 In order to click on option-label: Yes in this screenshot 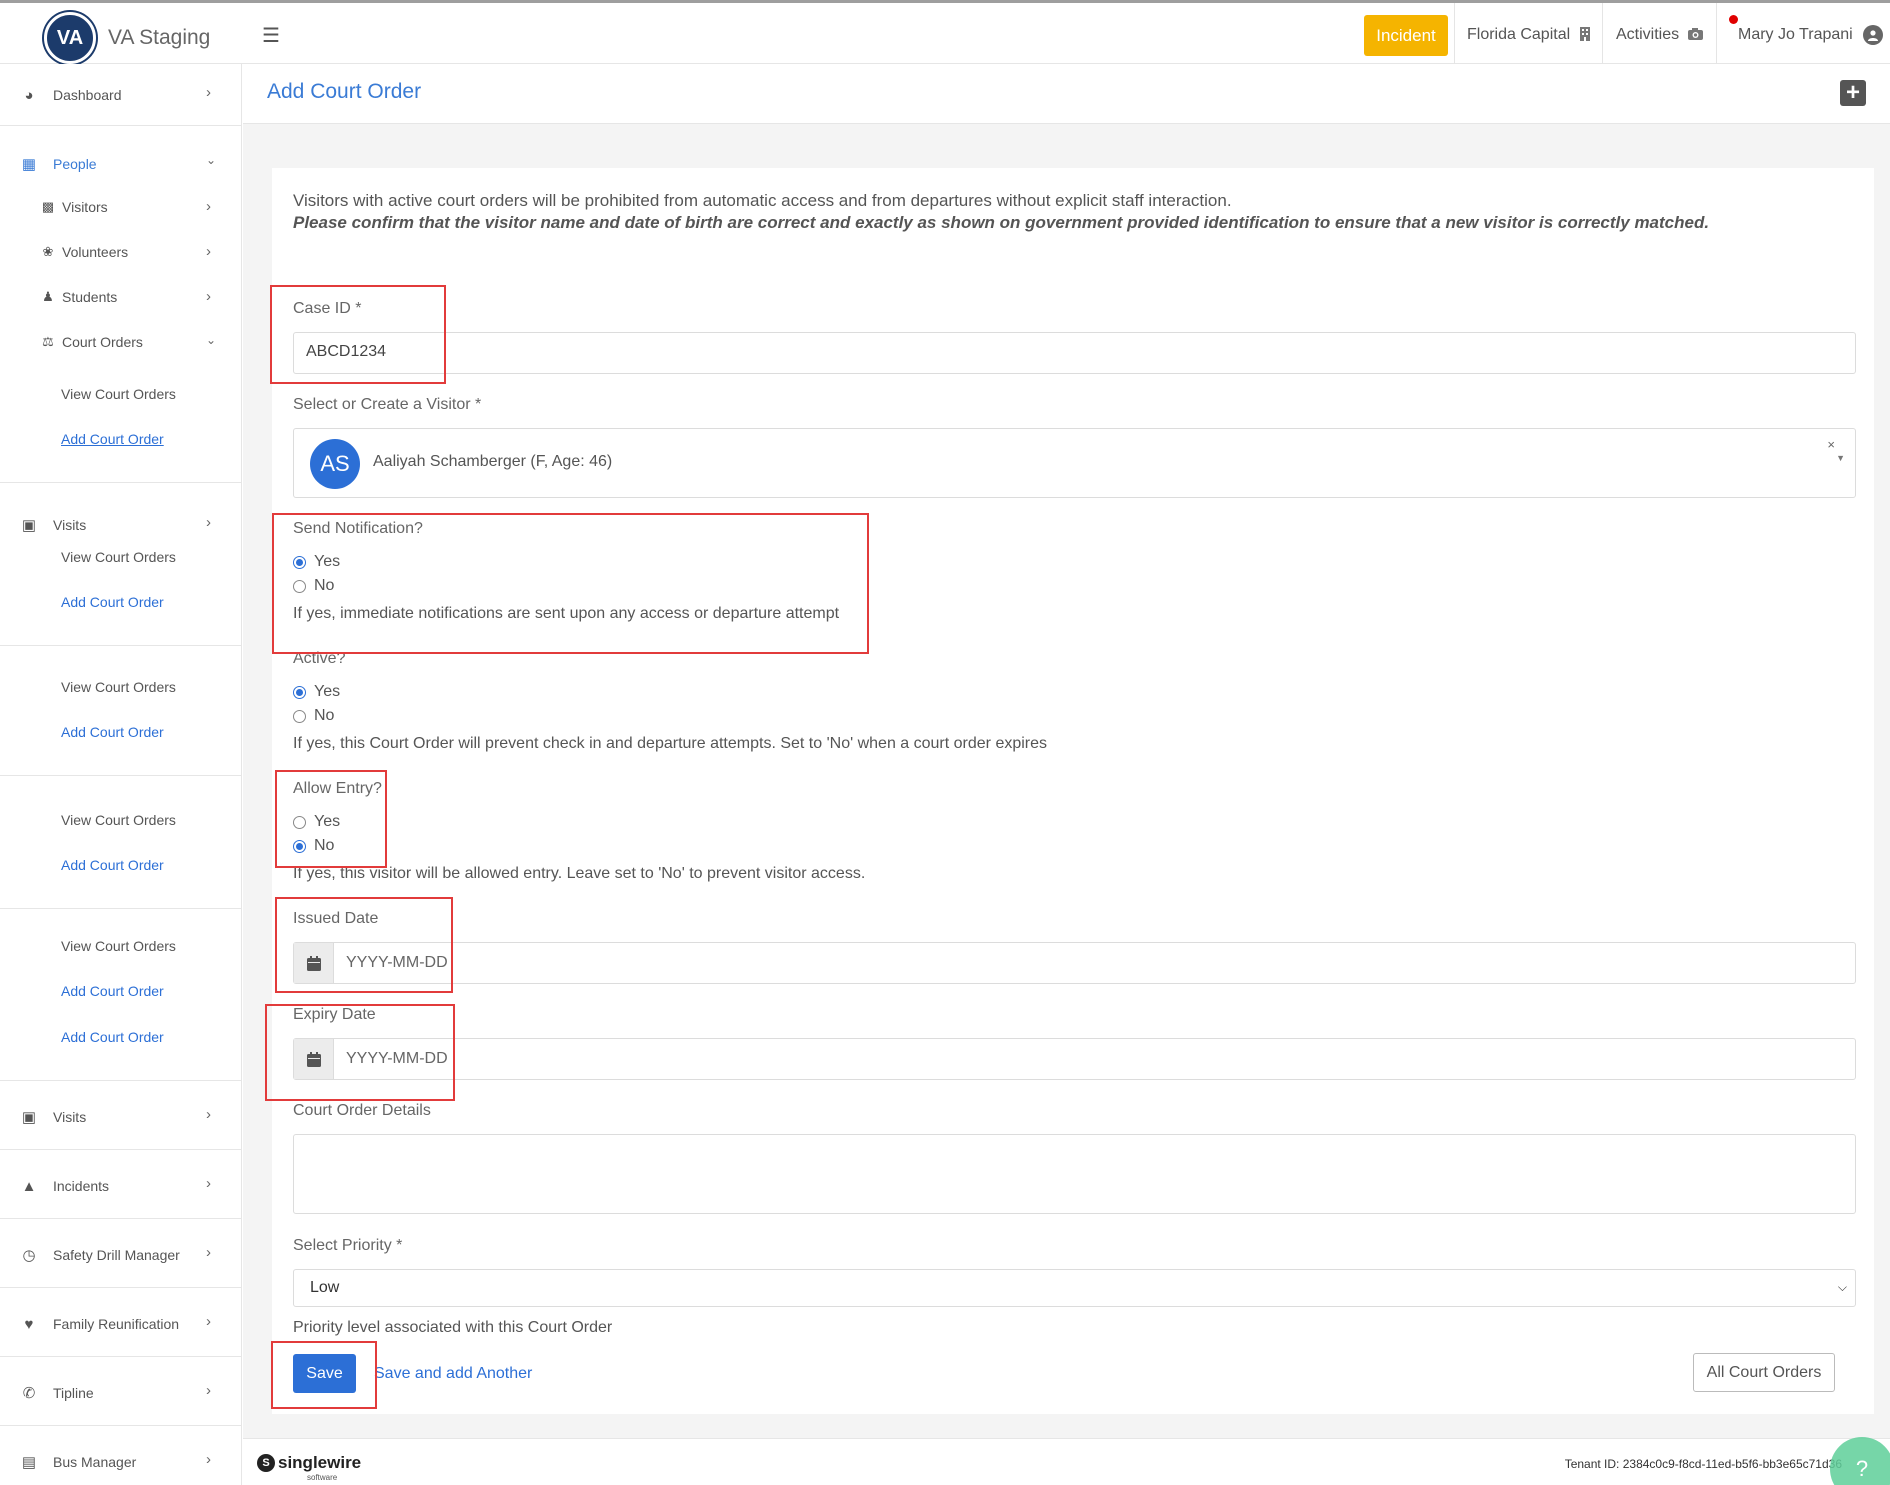, I will do `click(327, 821)`.